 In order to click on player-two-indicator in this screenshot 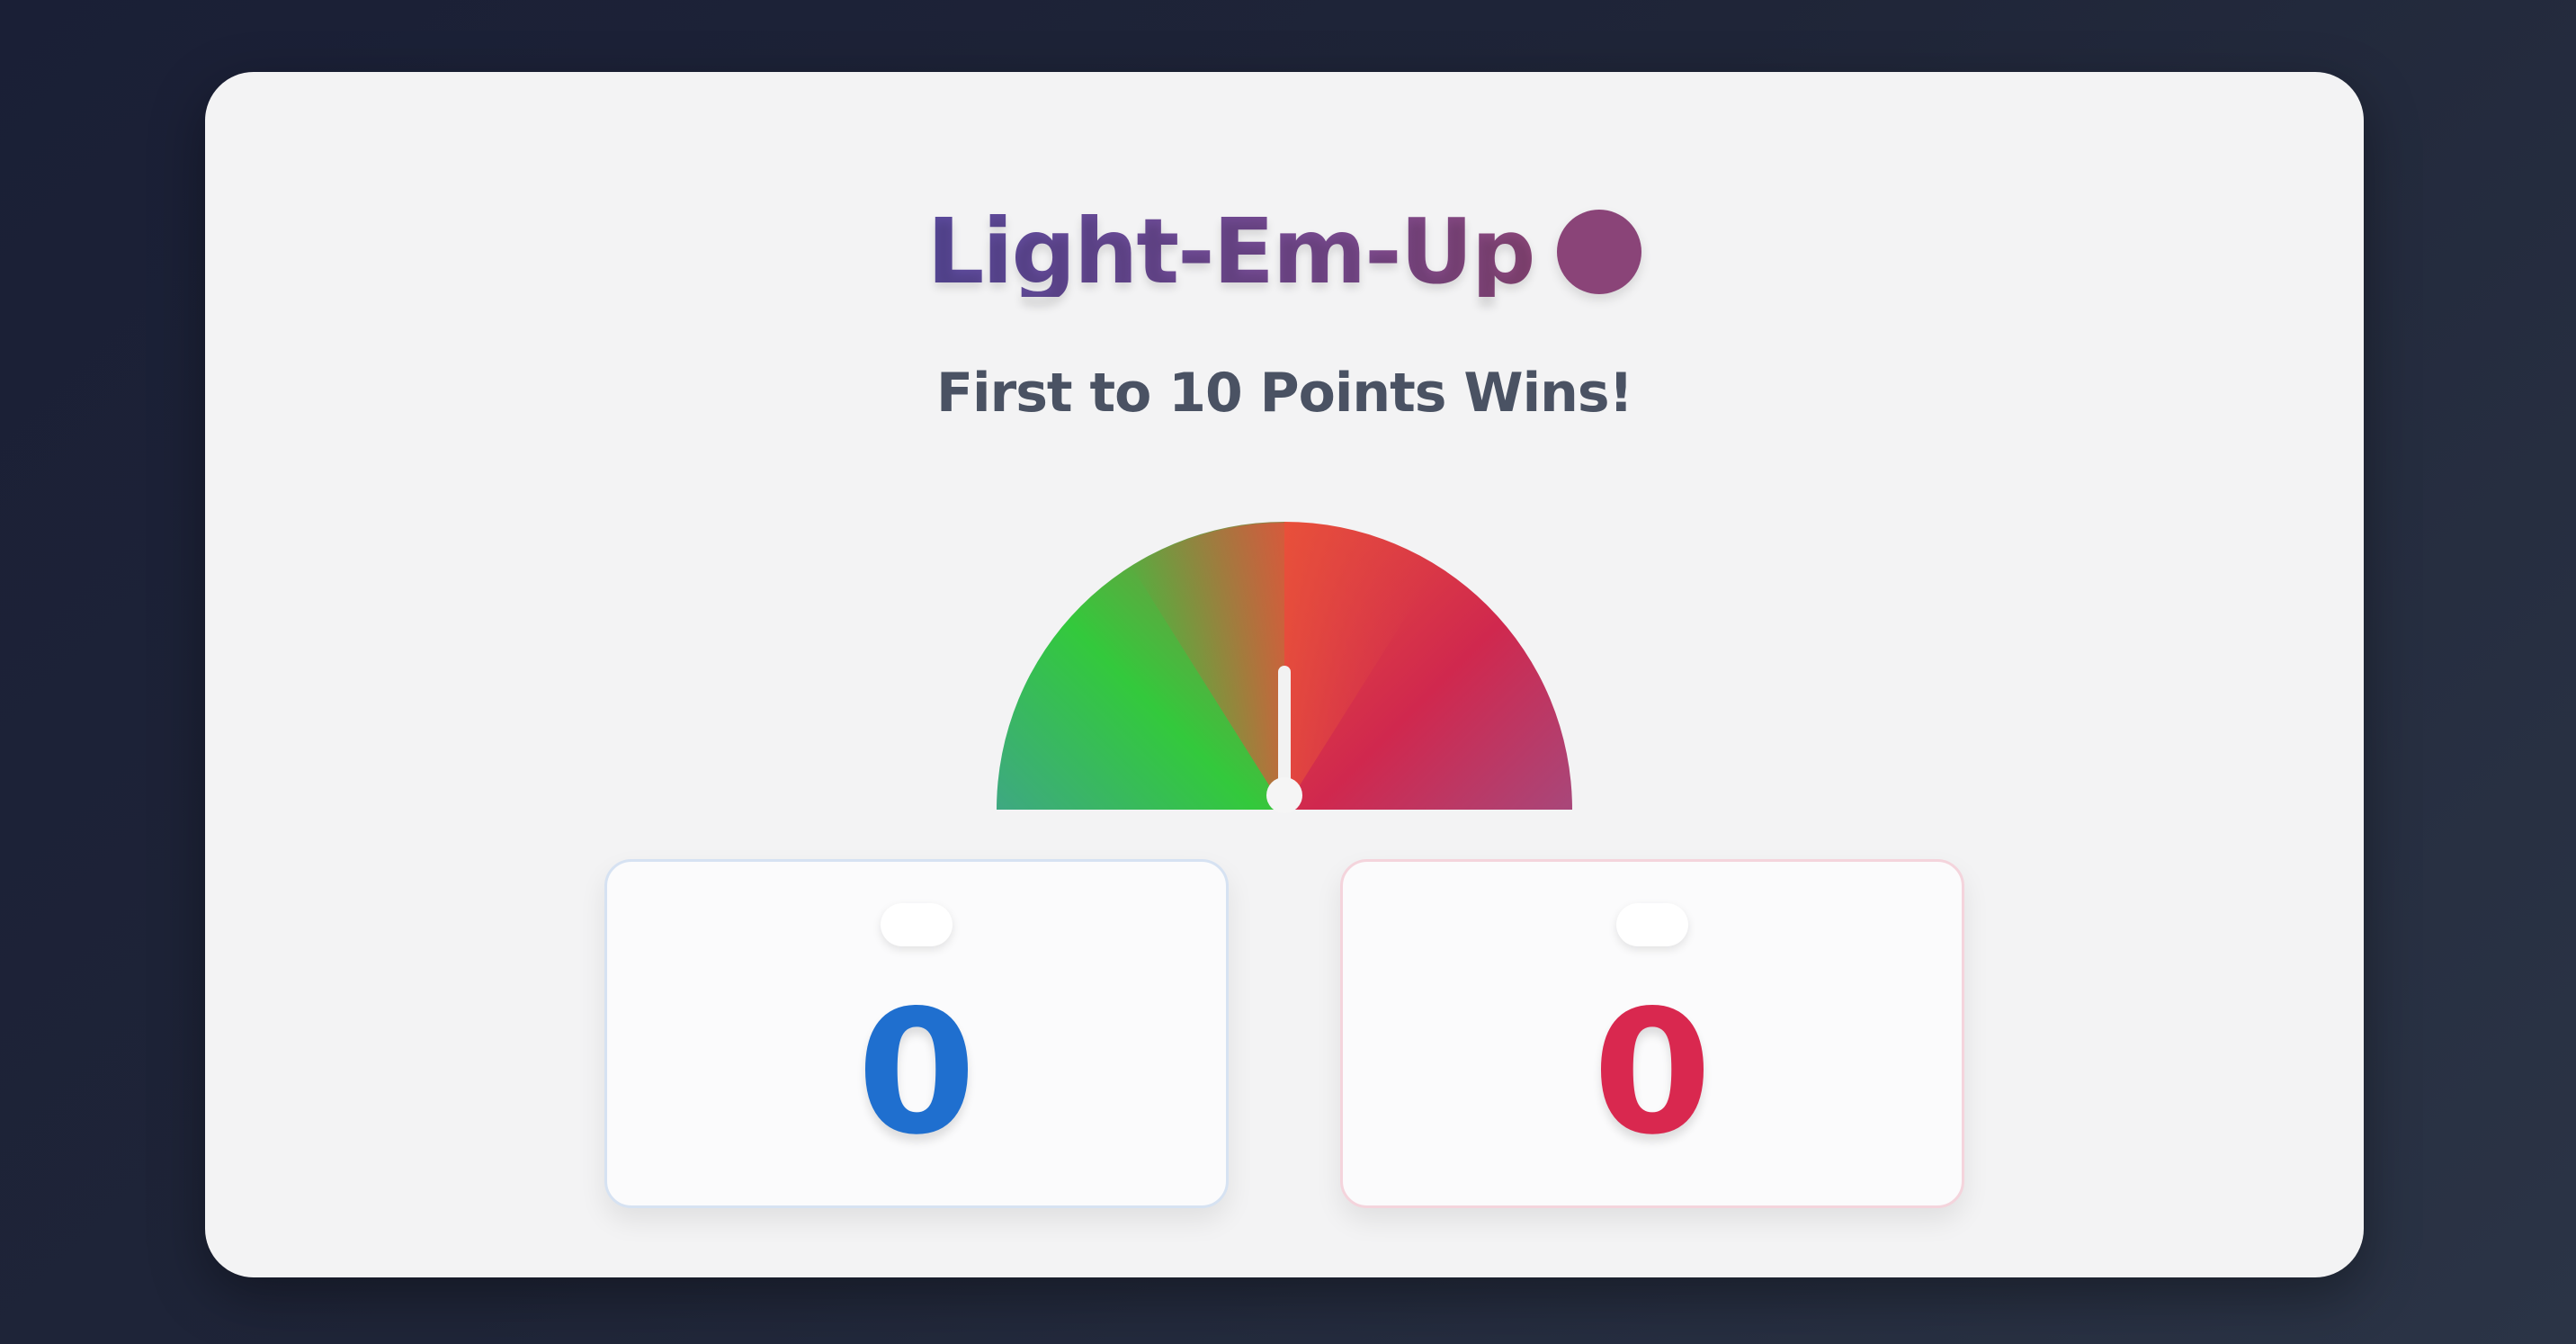, I will do `click(1652, 924)`.